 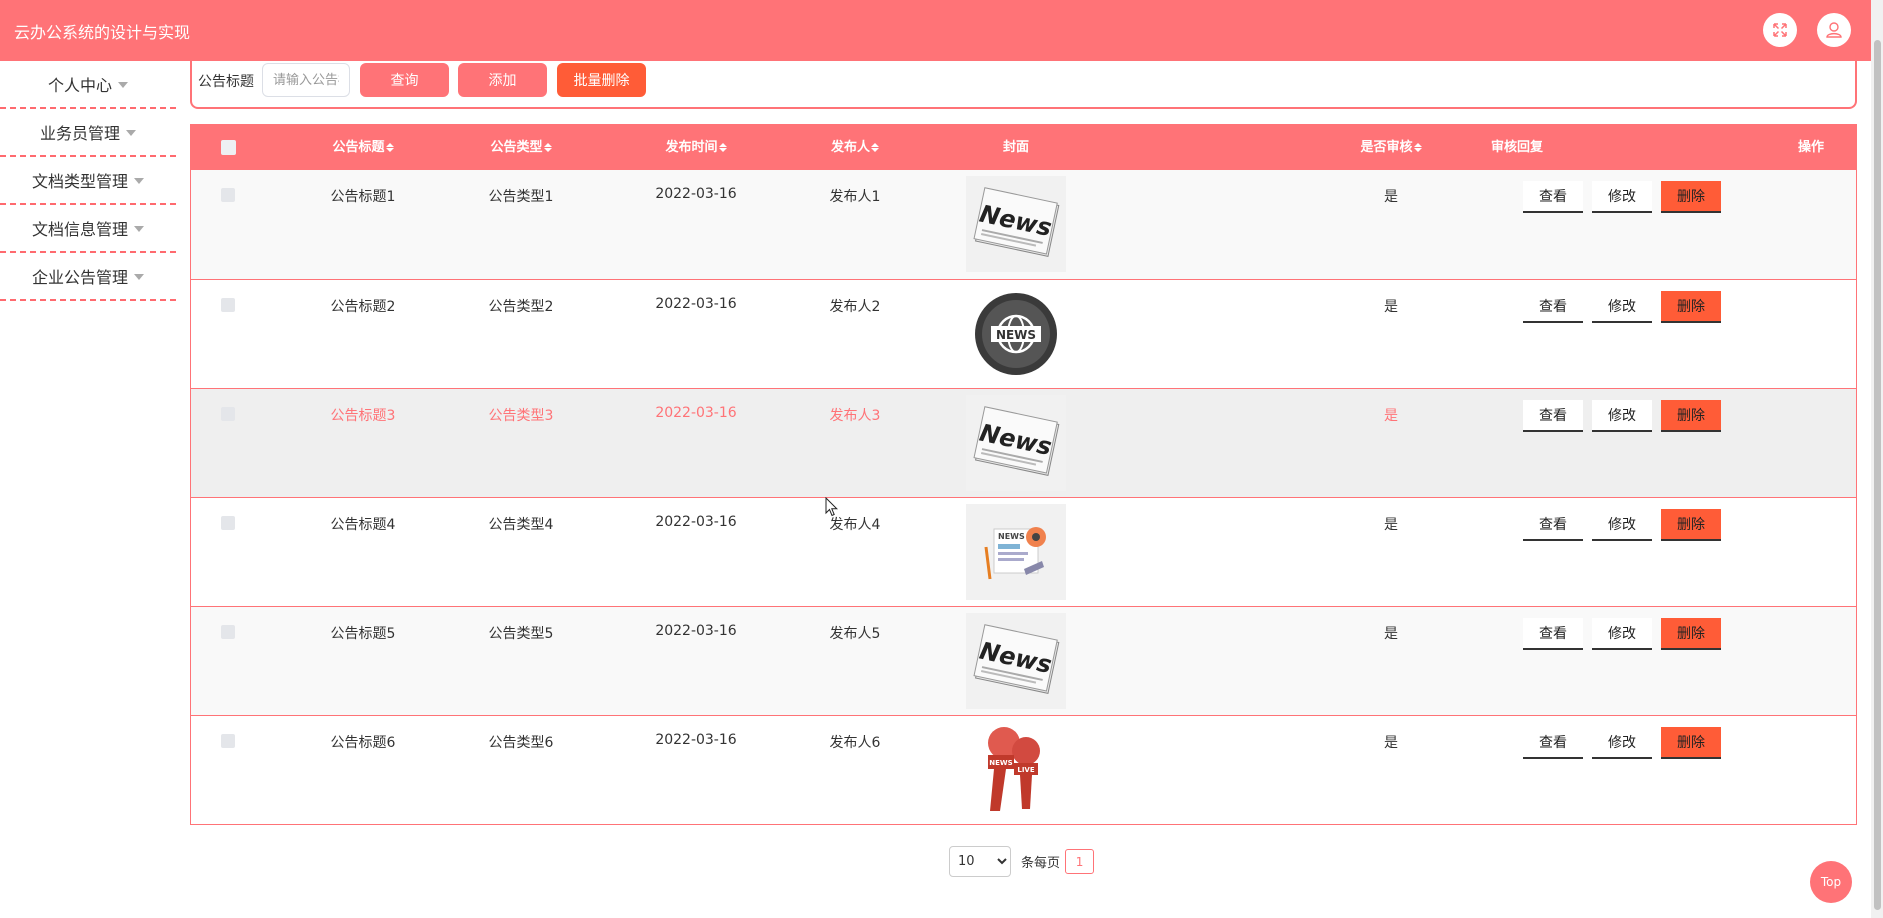 I want to click on cell-type: 公告类型5, so click(x=521, y=634).